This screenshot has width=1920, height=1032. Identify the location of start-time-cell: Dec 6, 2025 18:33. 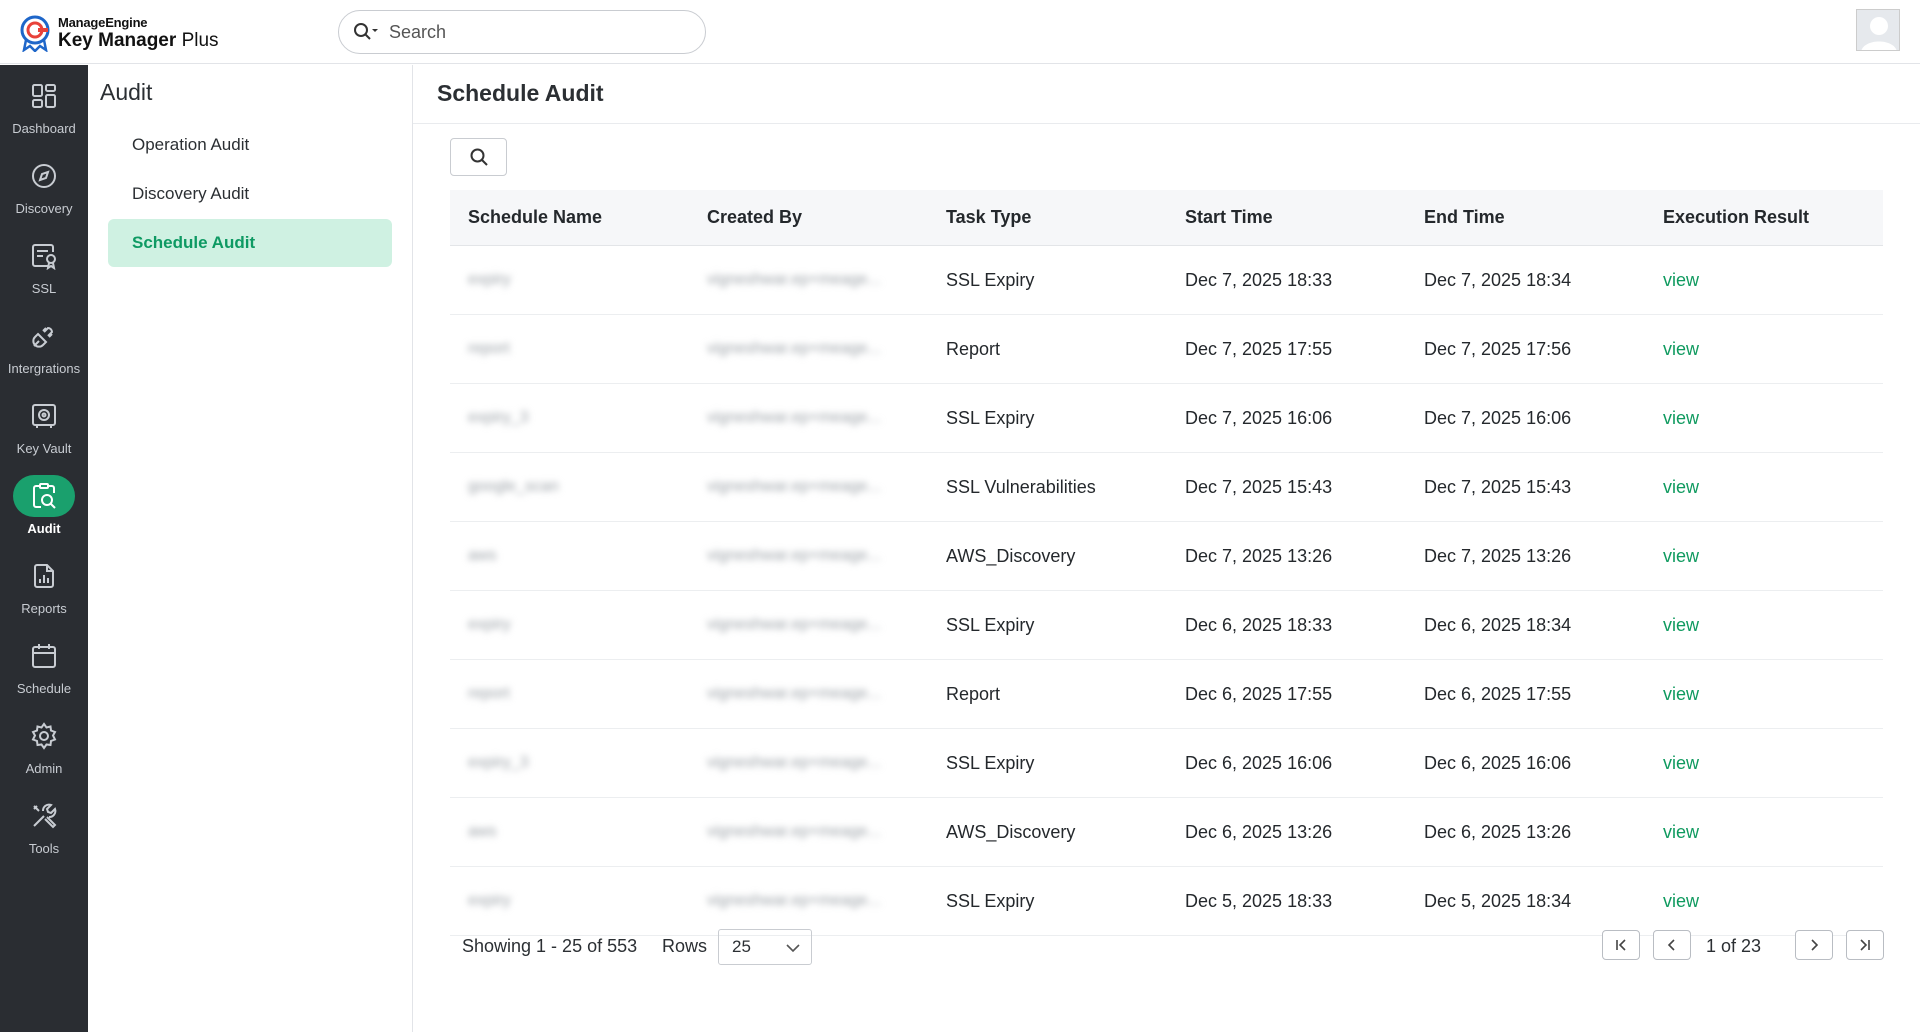
(1259, 624).